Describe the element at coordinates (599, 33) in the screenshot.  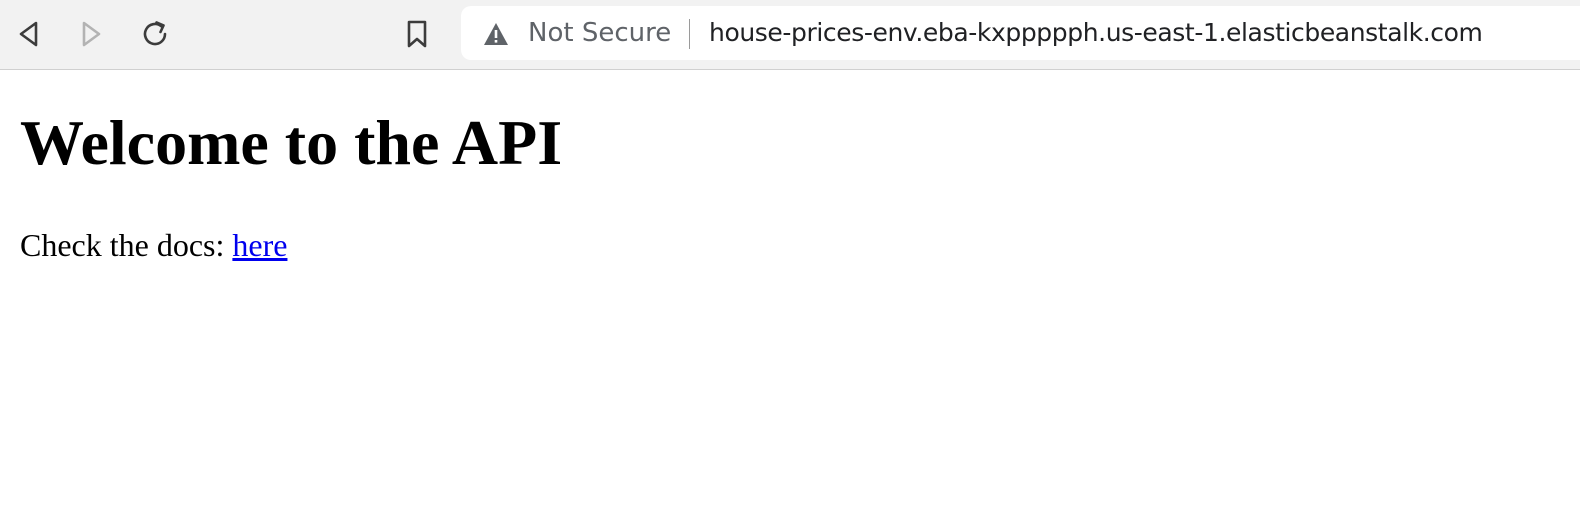
I see `security-status-label: Not Secure` at that location.